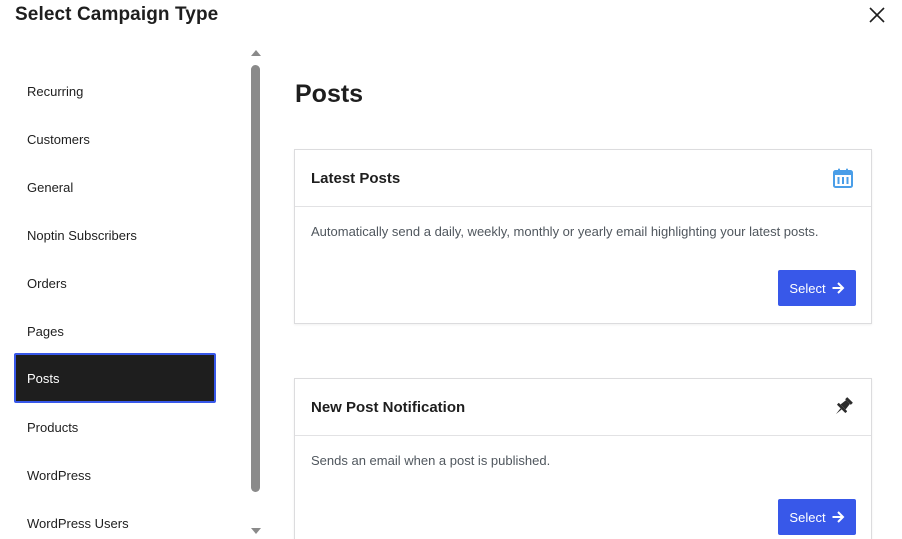 This screenshot has width=902, height=539. I want to click on calendar-icon, so click(843, 178).